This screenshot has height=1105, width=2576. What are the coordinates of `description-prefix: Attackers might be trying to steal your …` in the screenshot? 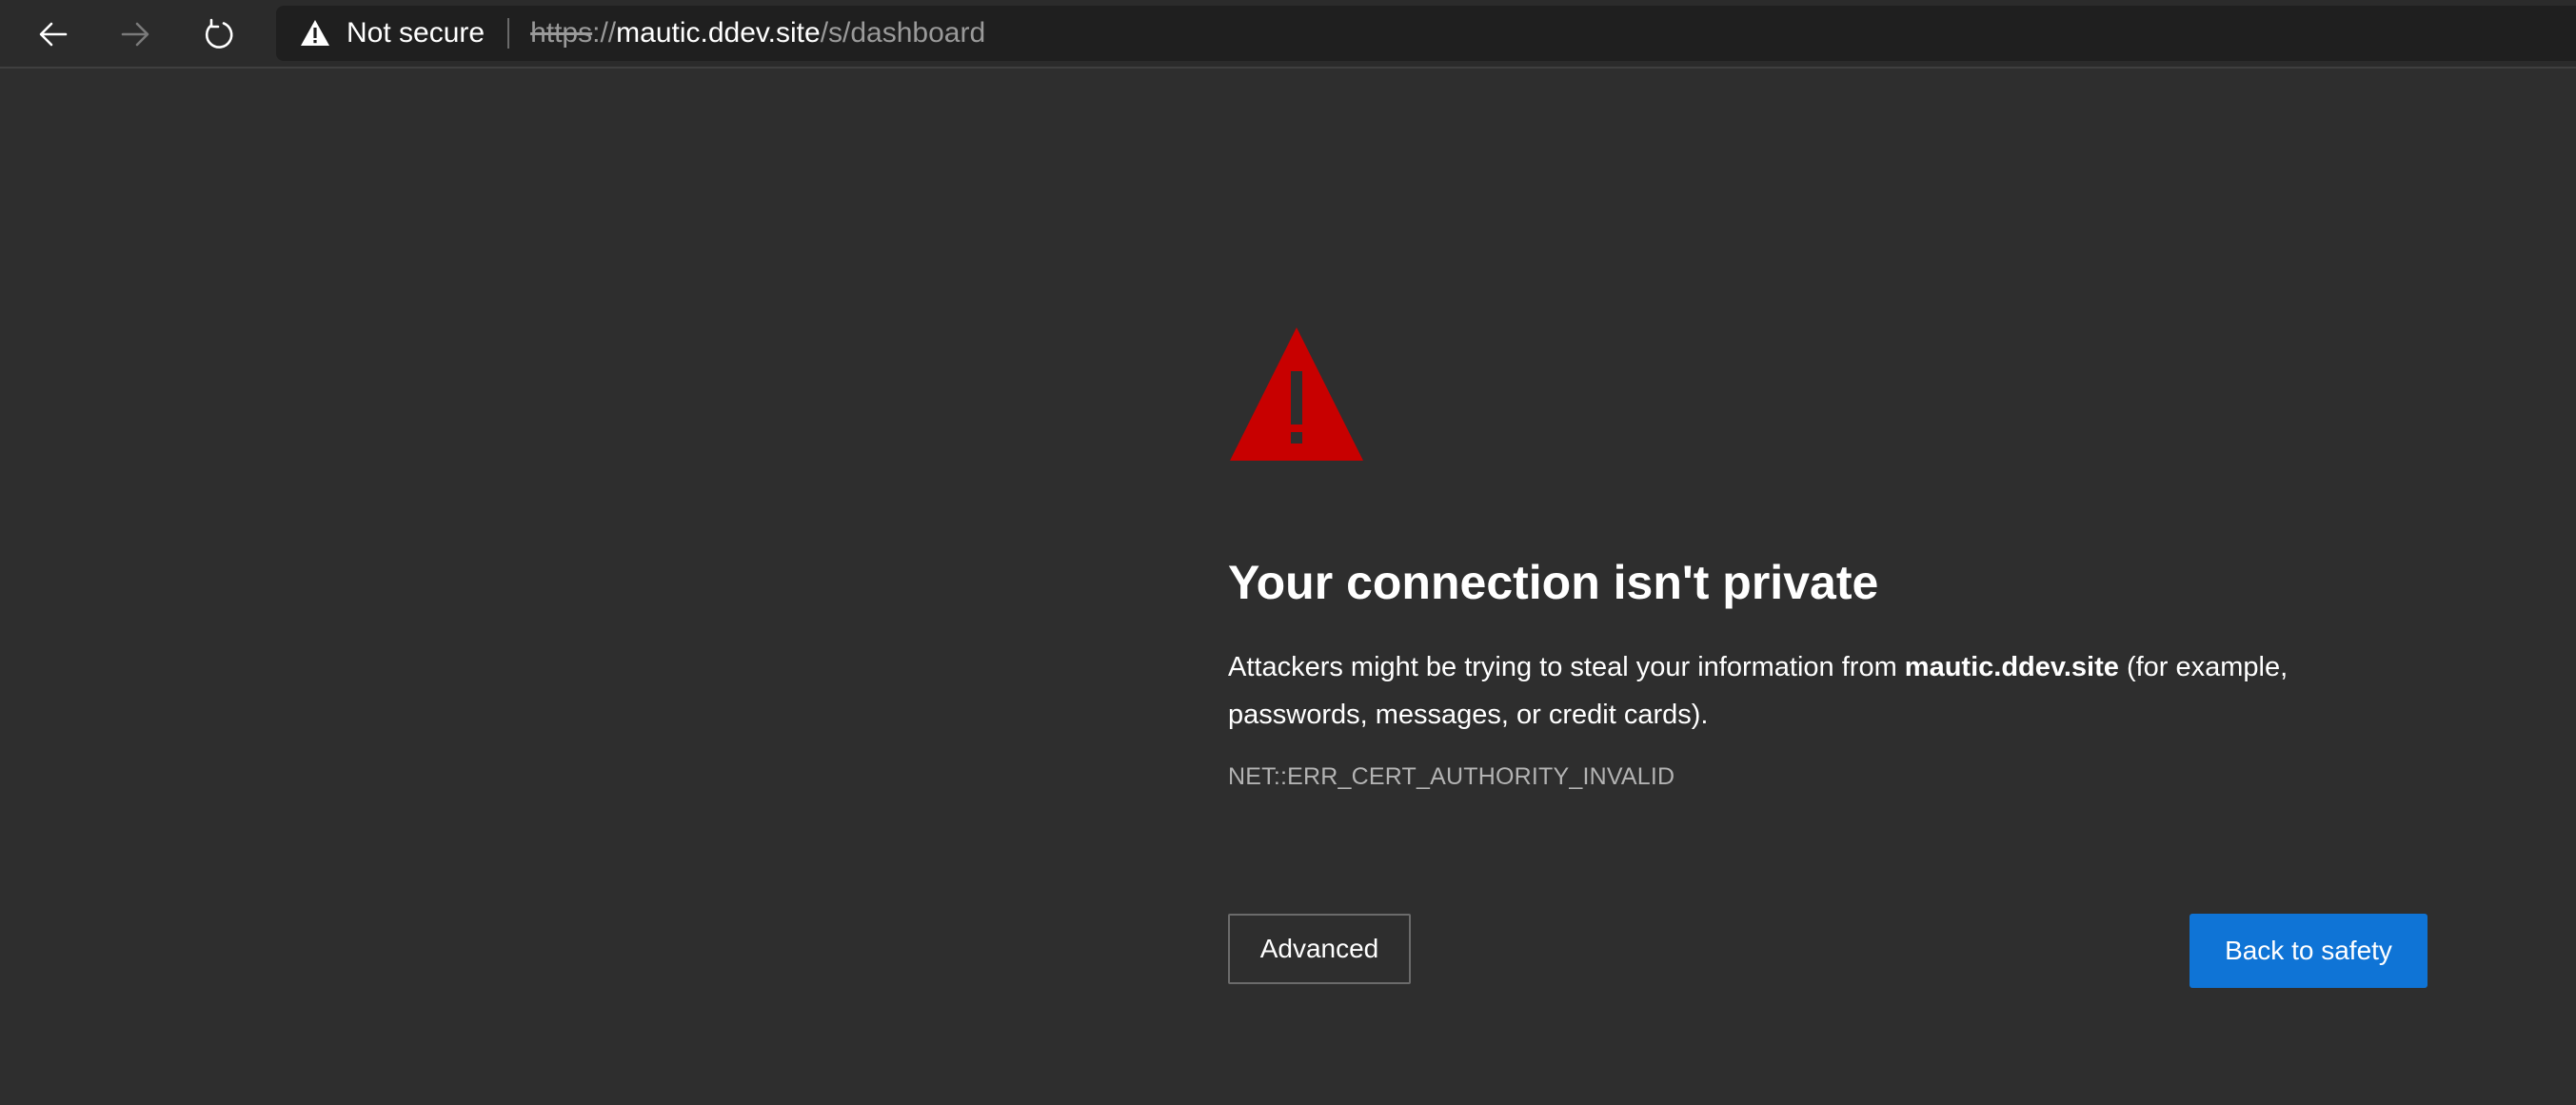 It's located at (1567, 667).